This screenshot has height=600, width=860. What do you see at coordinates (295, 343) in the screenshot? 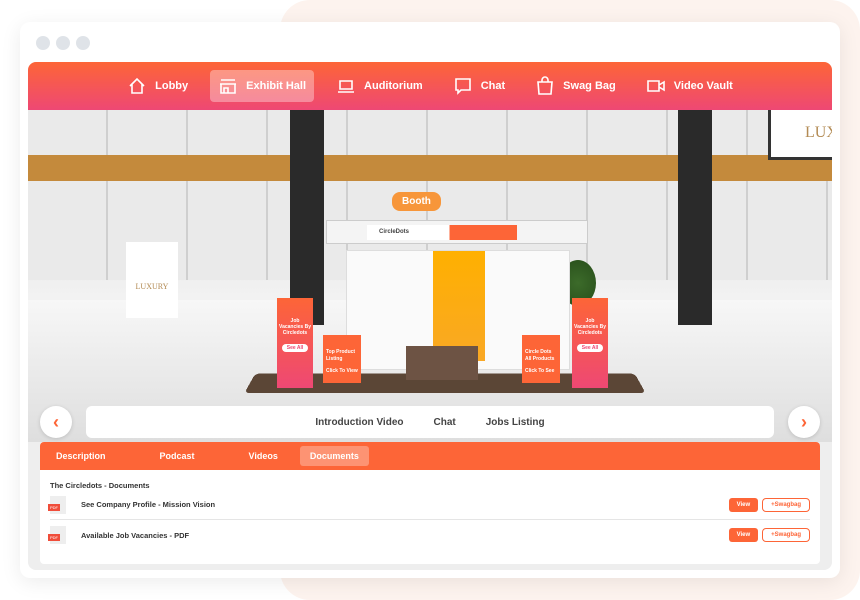
I see `banner-job-vacancies-left: Job Vacancies By Circledots See All` at bounding box center [295, 343].